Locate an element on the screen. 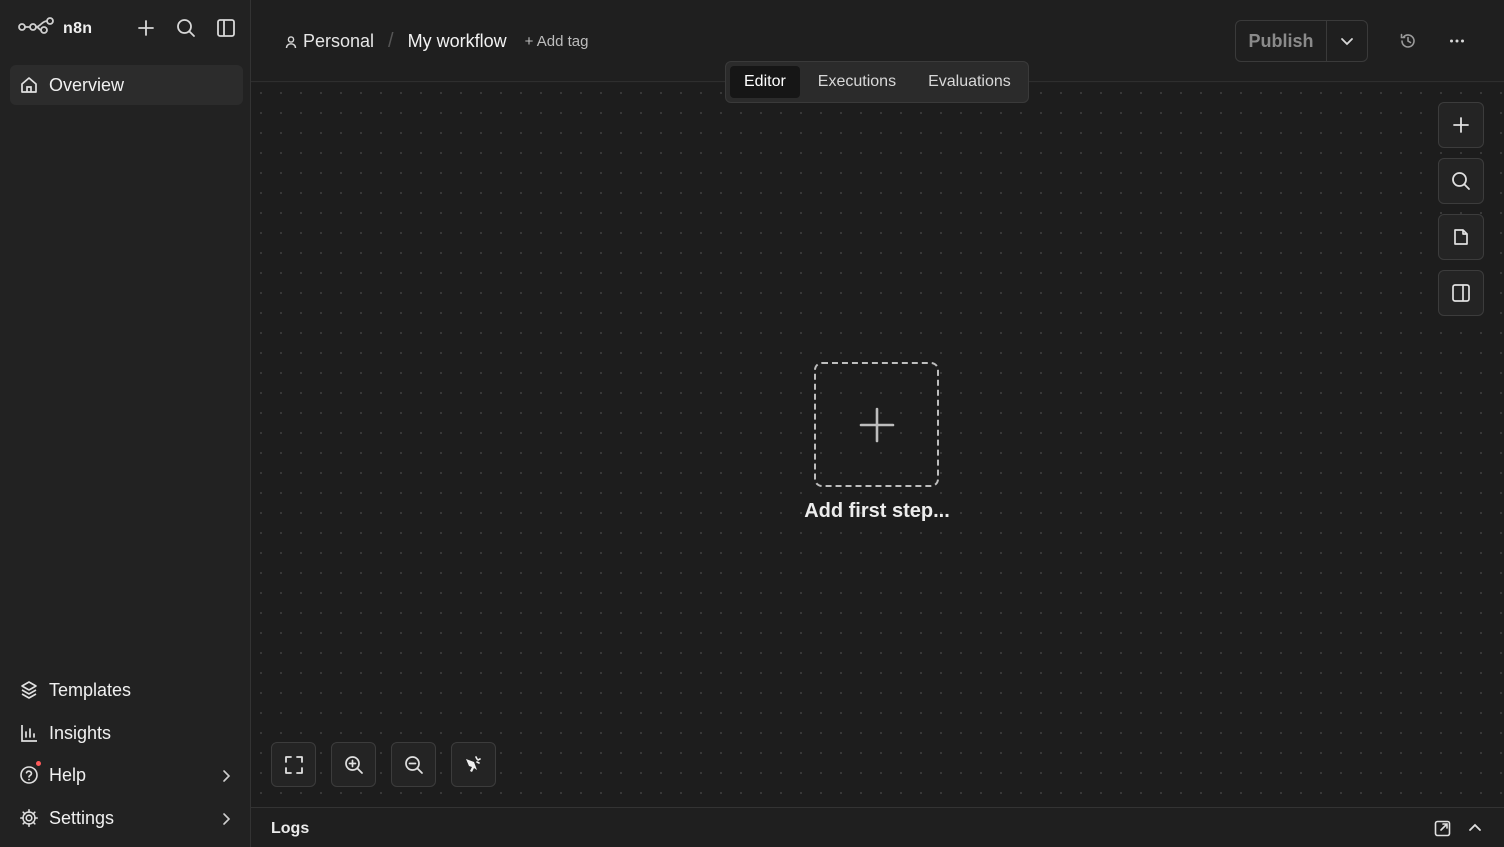 The image size is (1504, 847). chart-icon is located at coordinates (29, 733).